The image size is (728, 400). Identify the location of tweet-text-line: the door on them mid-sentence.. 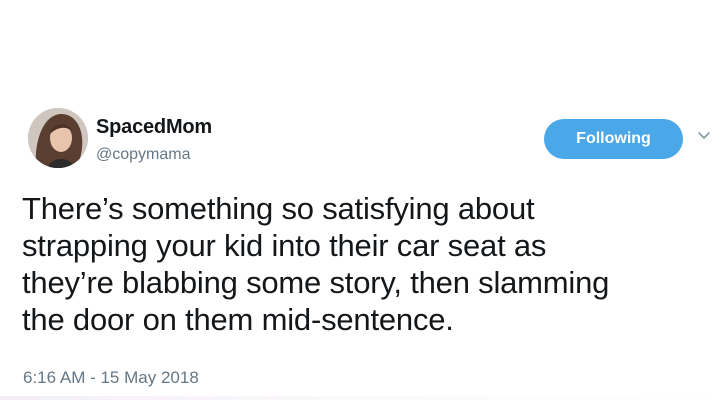
(238, 319).